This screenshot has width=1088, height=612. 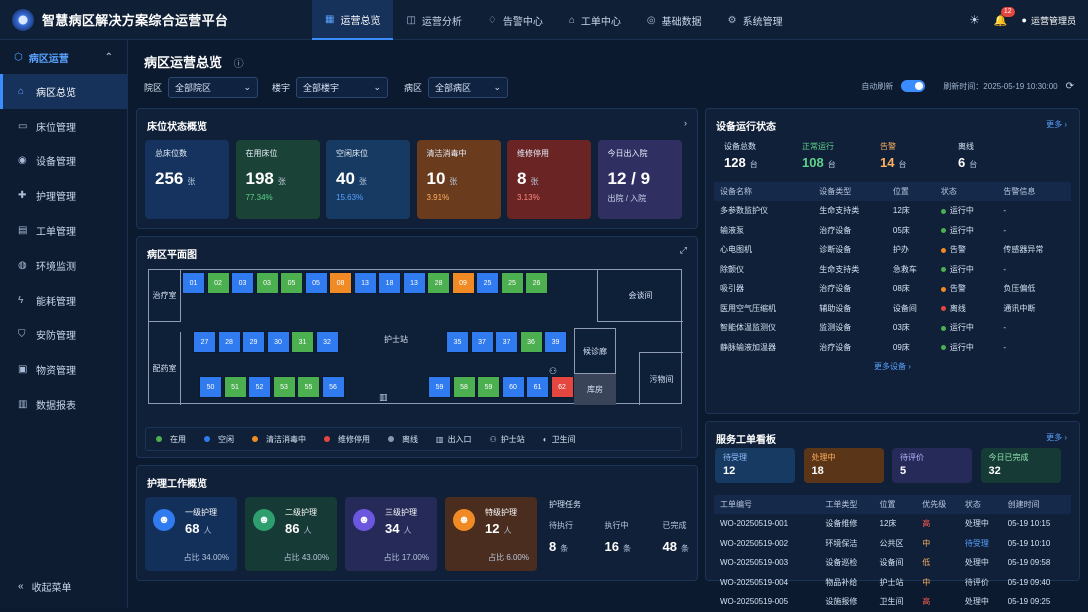 What do you see at coordinates (389, 283) in the screenshot?
I see `bed-room: 18` at bounding box center [389, 283].